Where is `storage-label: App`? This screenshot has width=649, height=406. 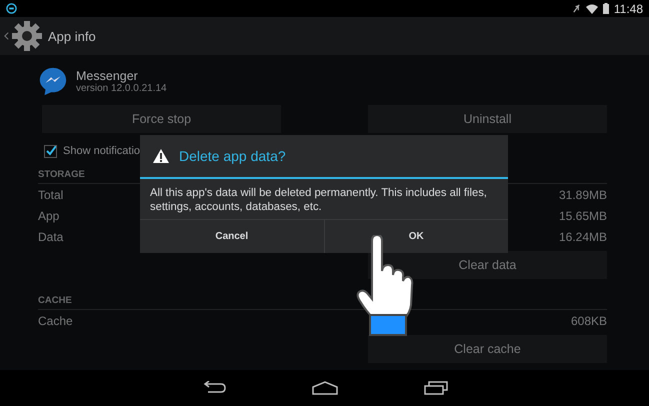
storage-label: App is located at coordinates (49, 215).